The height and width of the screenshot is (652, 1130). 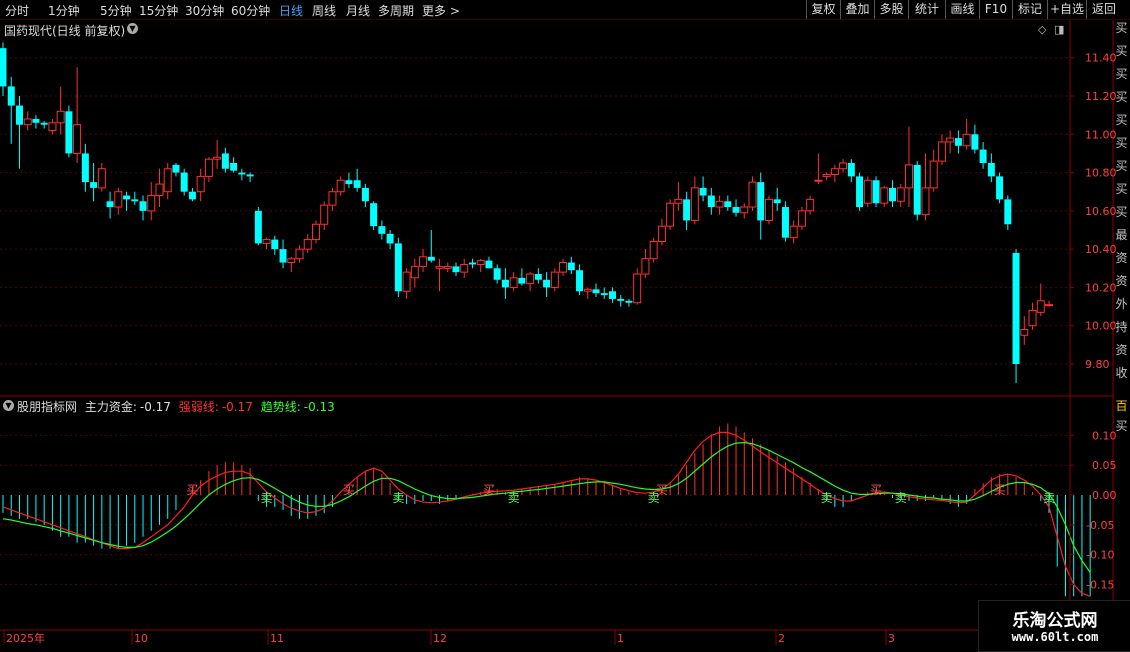 I want to click on date-tick-label: 2, so click(x=781, y=638).